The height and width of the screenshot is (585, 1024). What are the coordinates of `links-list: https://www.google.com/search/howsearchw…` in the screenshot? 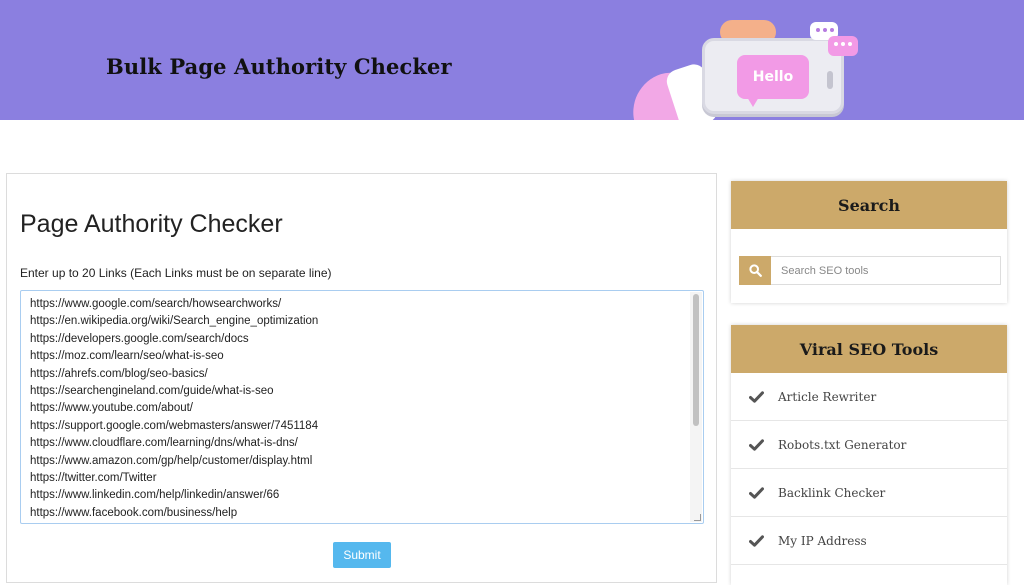 It's located at (174, 409).